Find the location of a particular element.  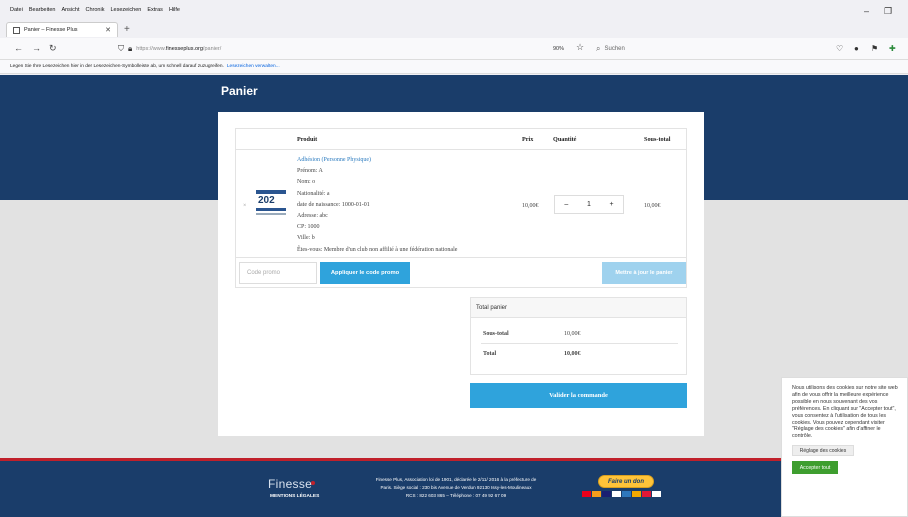

pocket-icon: ♡ is located at coordinates (839, 48).